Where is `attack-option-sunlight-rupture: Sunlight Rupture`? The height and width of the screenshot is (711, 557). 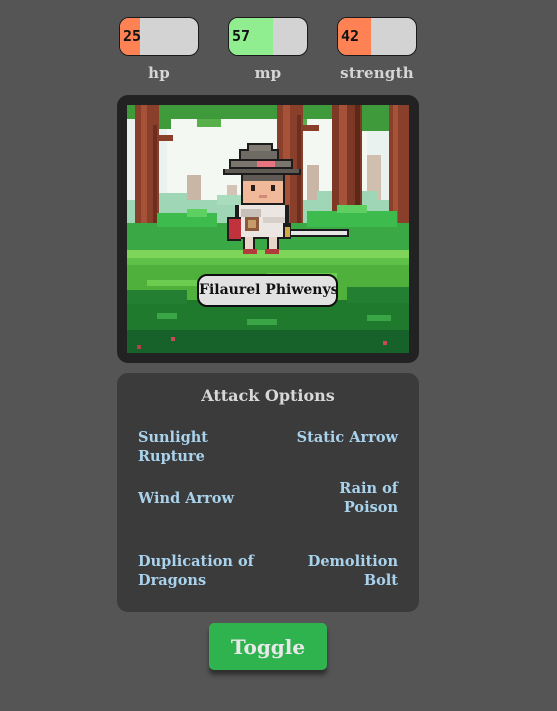
attack-option-sunlight-rupture: Sunlight Rupture is located at coordinates (203, 447).